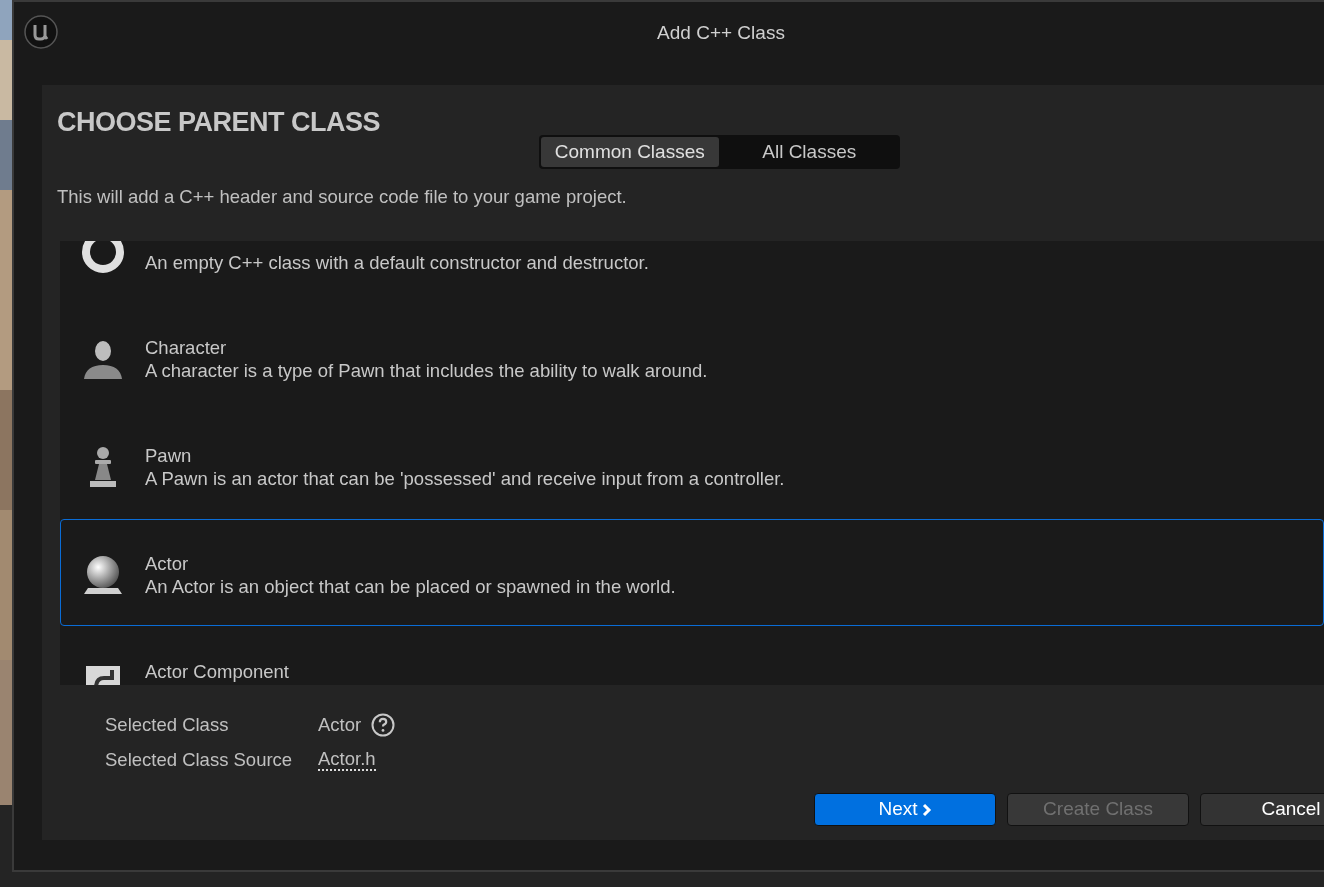  What do you see at coordinates (926, 809) in the screenshot?
I see `chevron-icon` at bounding box center [926, 809].